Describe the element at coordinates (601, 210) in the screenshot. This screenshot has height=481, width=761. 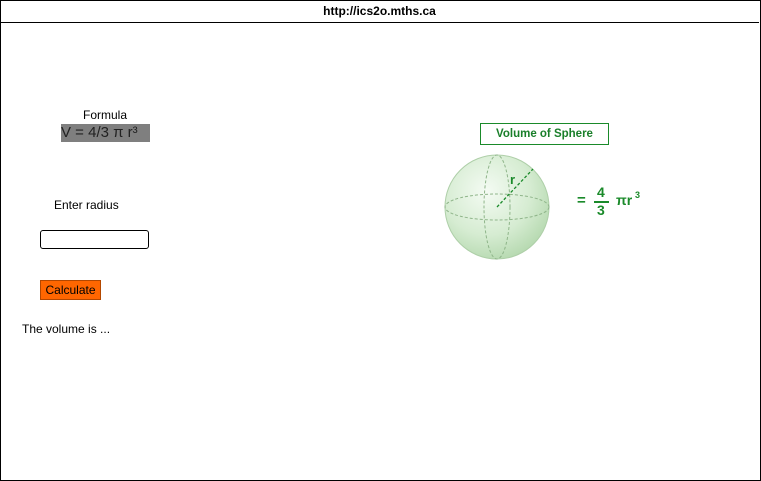
I see `eq-denominator: 3` at that location.